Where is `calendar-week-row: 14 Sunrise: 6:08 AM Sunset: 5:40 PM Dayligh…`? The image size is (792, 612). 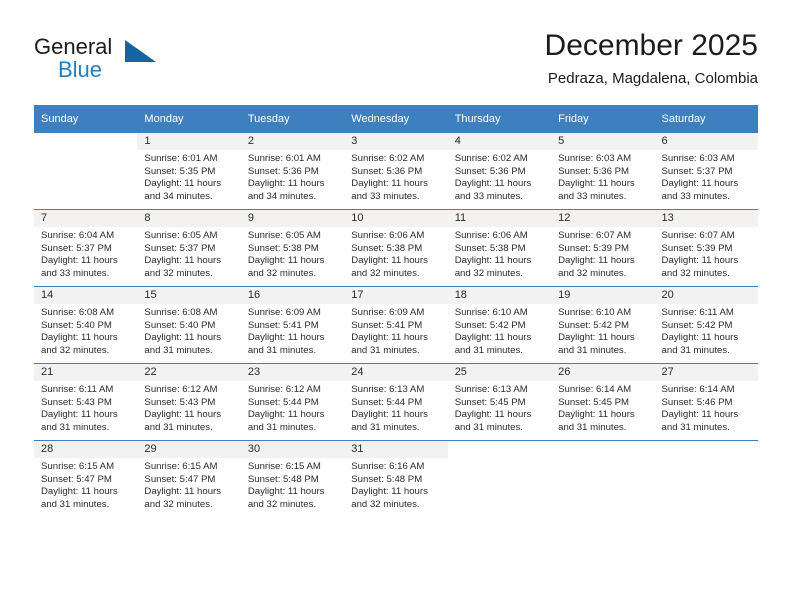 calendar-week-row: 14 Sunrise: 6:08 AM Sunset: 5:40 PM Dayligh… is located at coordinates (396, 325).